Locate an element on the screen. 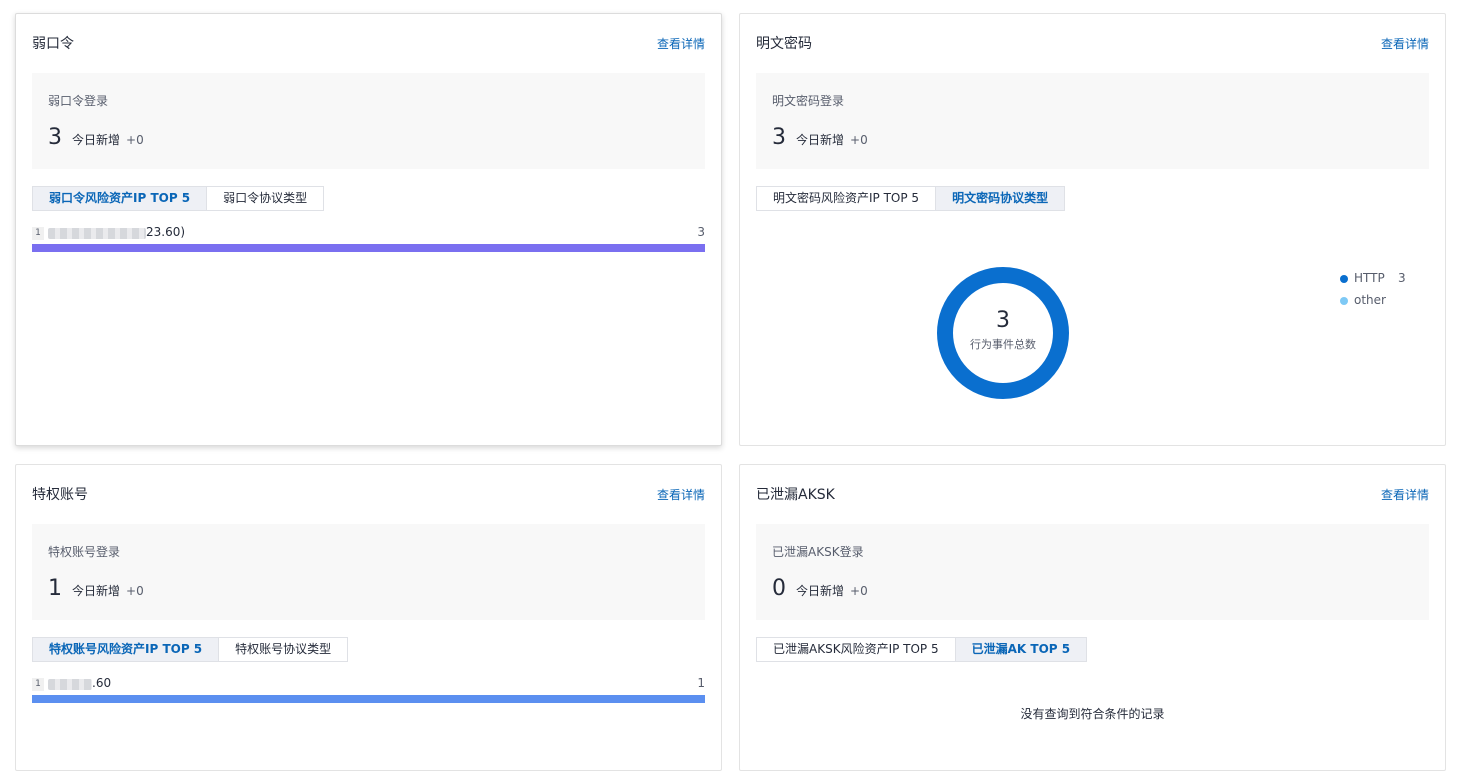 This screenshot has width=1462, height=782. legend-value: 3 is located at coordinates (1402, 278).